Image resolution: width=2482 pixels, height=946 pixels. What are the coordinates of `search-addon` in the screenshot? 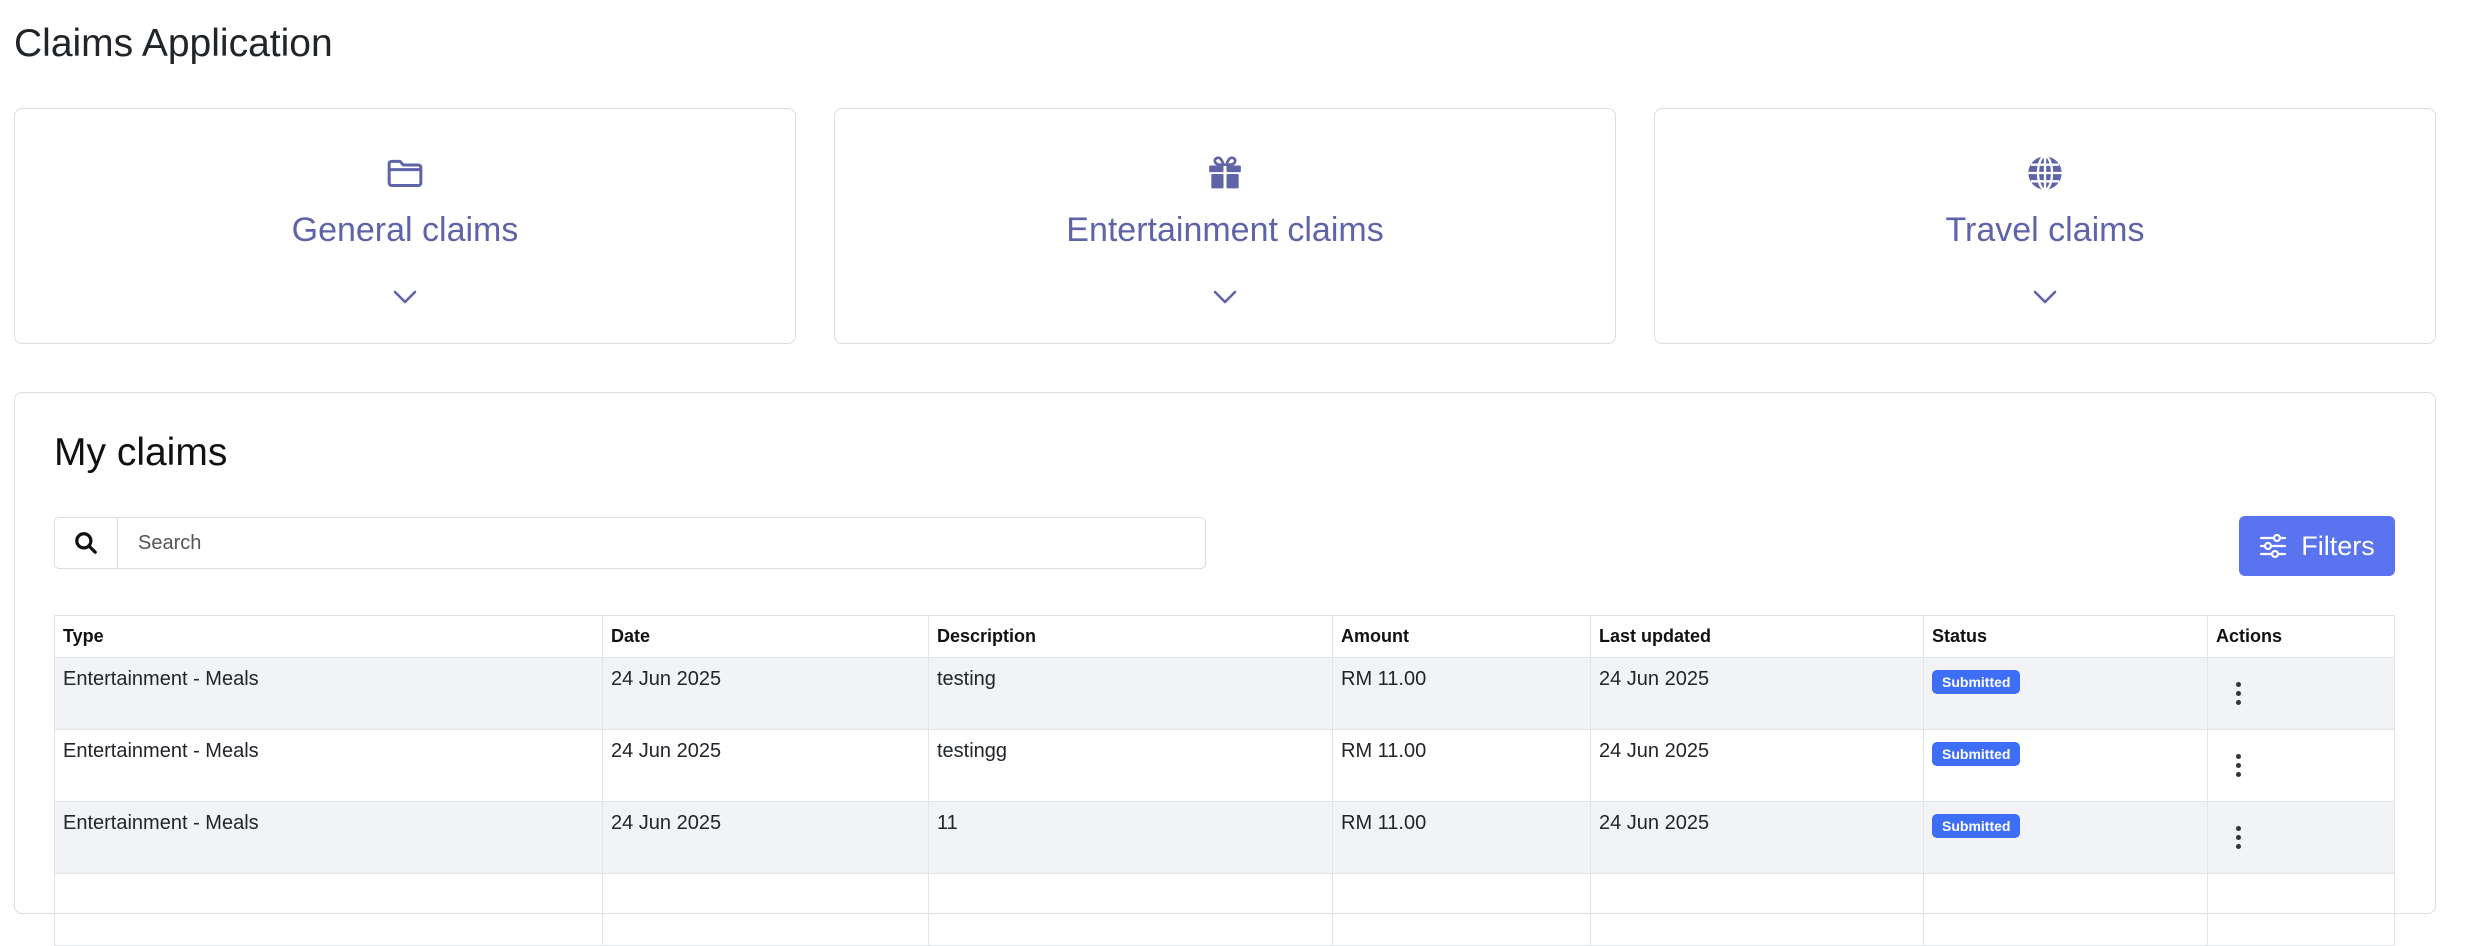 It's located at (86, 543).